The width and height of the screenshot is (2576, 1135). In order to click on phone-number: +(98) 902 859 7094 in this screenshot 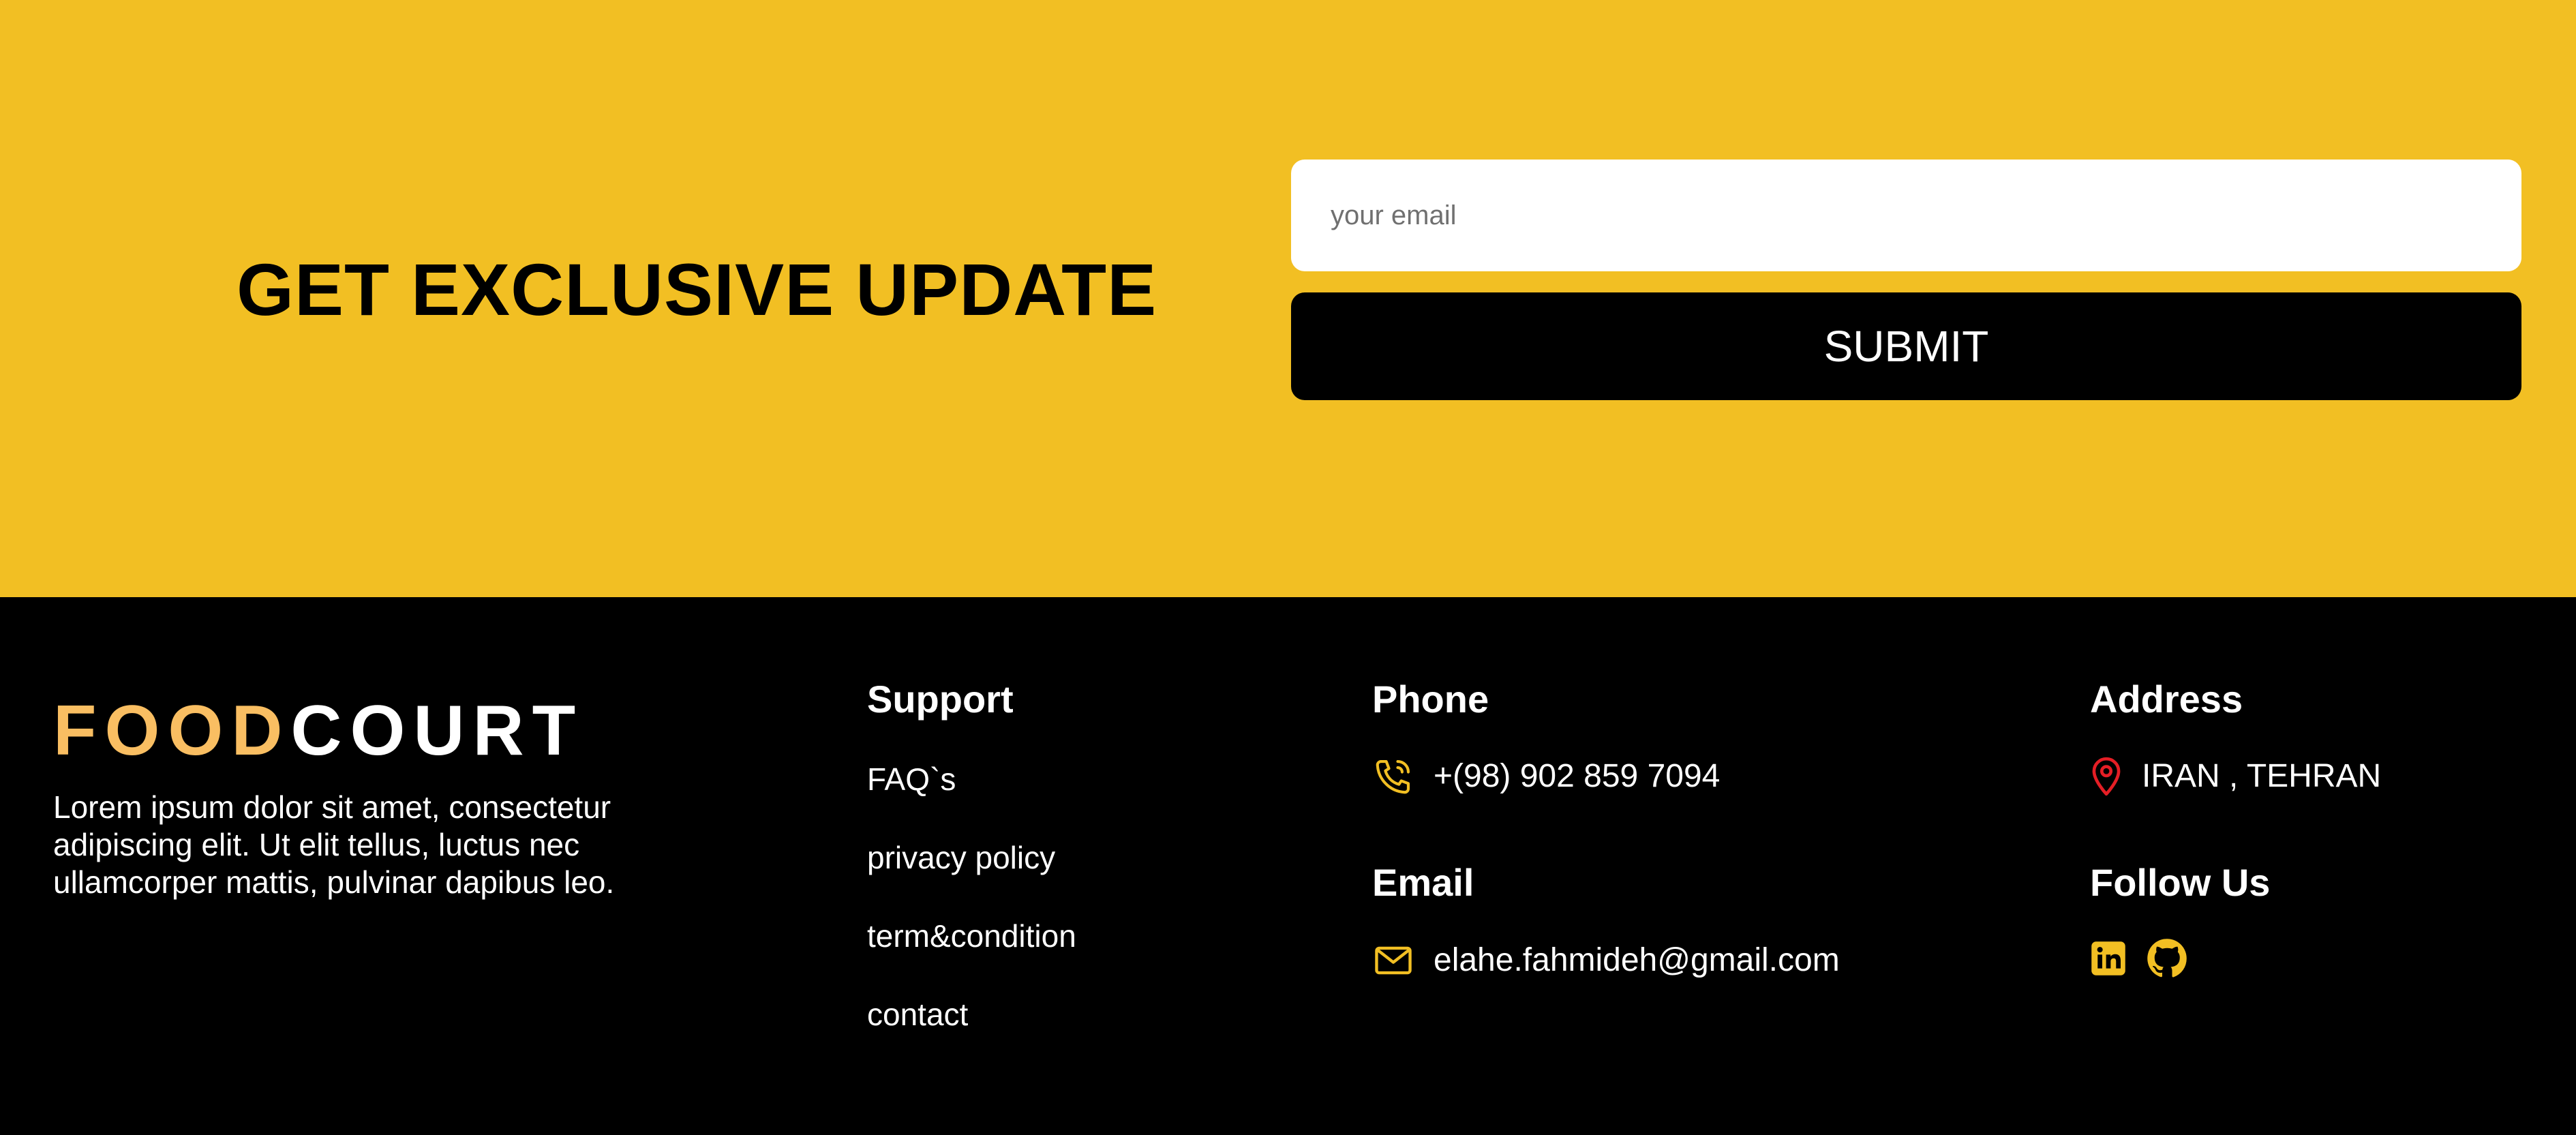, I will do `click(1577, 776)`.